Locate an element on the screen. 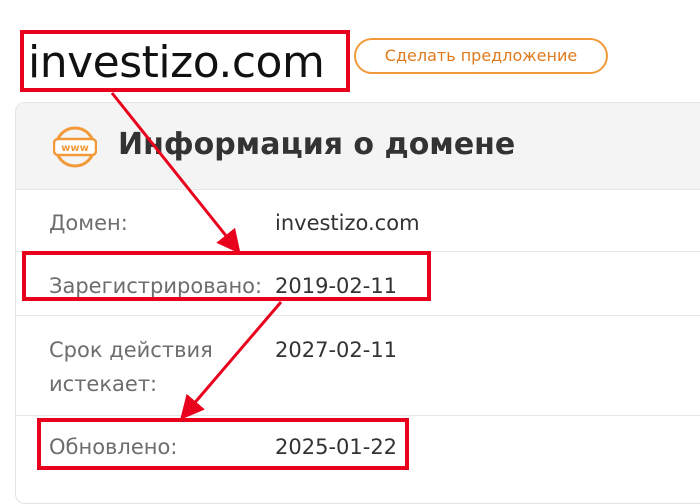 The image size is (700, 504). make-offer-button: Сделать предложение is located at coordinates (481, 56).